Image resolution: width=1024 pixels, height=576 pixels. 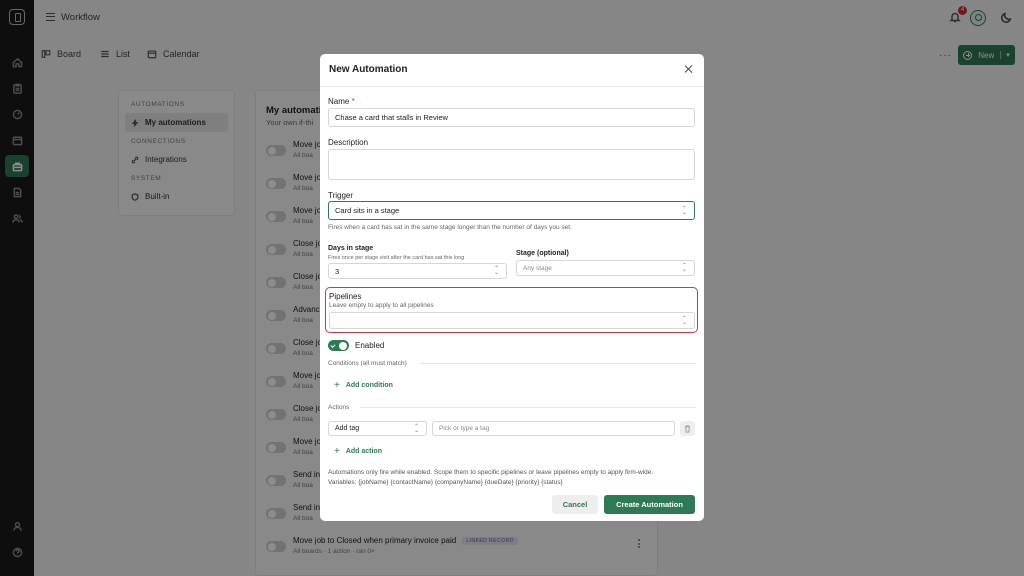 I want to click on create-automation-button: Create Automation, so click(x=649, y=504).